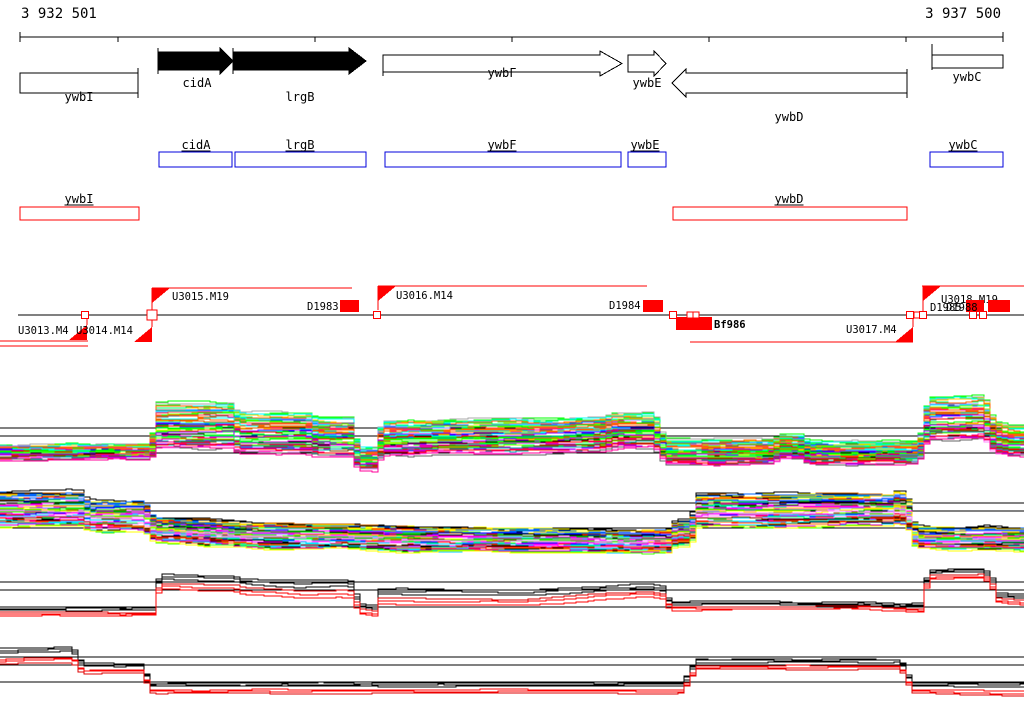 The width and height of the screenshot is (1024, 714). Describe the element at coordinates (323, 307) in the screenshot. I see `probe-label-d1983: D1983` at that location.